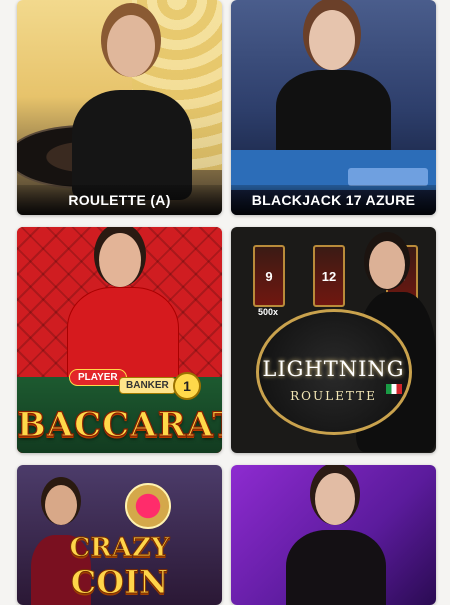  I want to click on table-number-badge: 1, so click(187, 386).